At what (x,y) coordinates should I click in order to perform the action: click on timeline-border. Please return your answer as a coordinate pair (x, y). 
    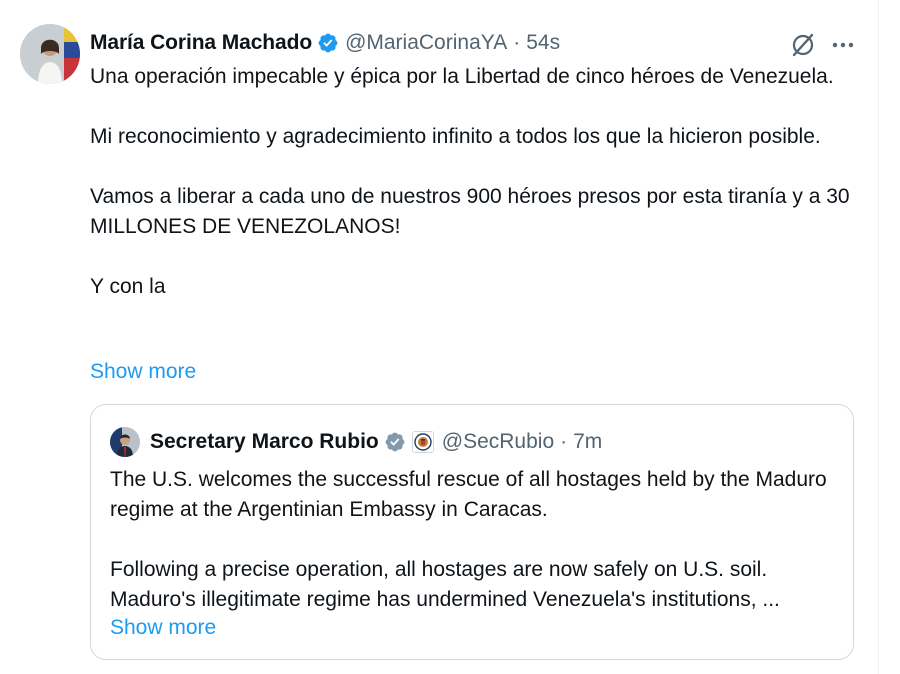
    Looking at the image, I should click on (878, 337).